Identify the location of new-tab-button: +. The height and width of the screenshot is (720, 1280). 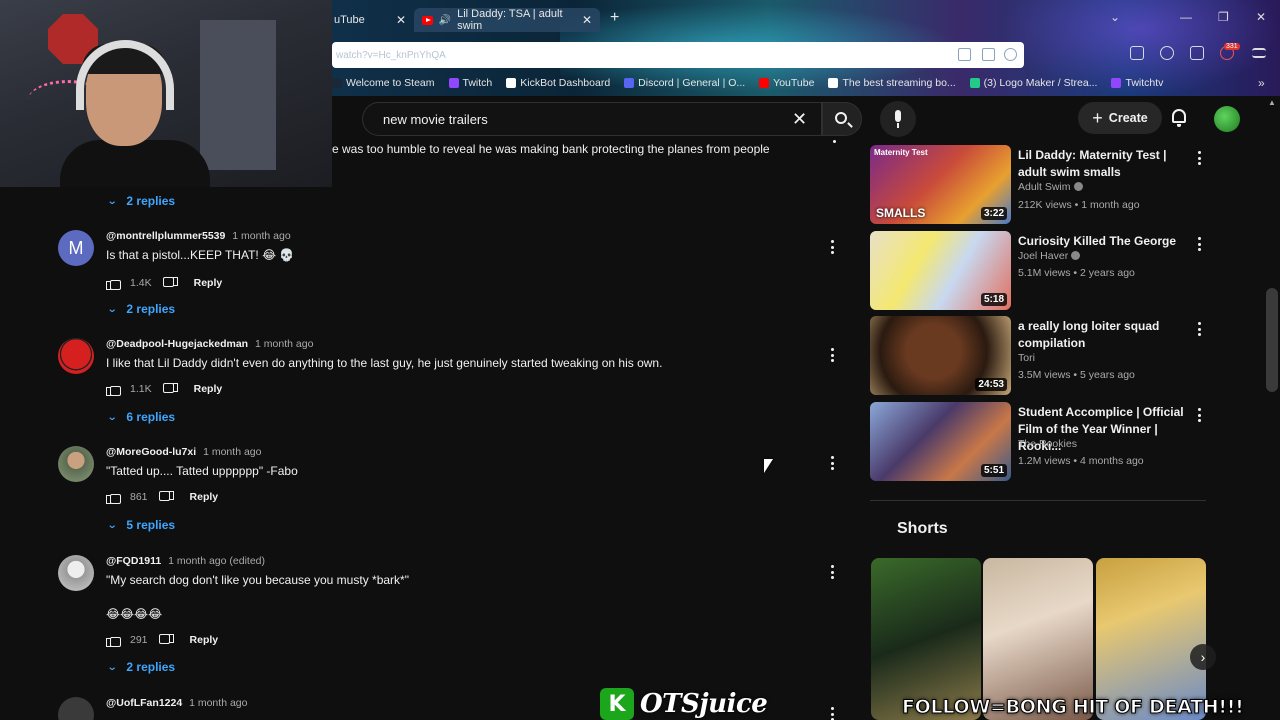
(614, 18).